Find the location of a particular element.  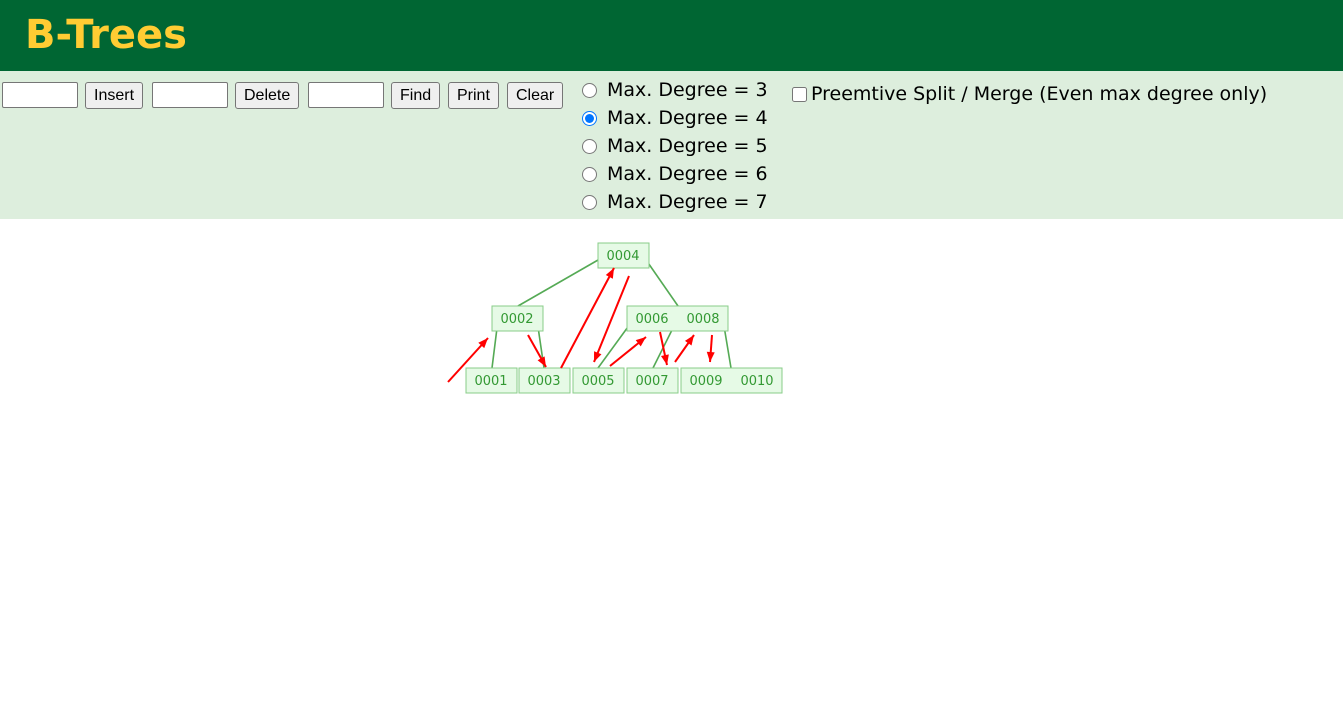

node-key: 0009 is located at coordinates (705, 381).